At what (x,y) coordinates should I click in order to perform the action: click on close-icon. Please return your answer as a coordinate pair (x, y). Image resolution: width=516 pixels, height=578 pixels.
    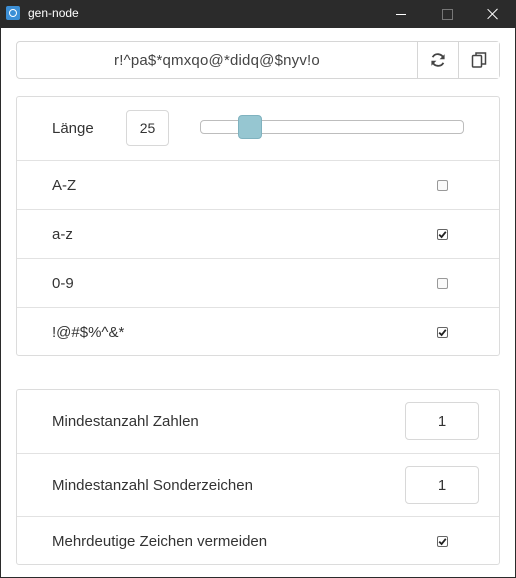
    Looking at the image, I should click on (493, 14).